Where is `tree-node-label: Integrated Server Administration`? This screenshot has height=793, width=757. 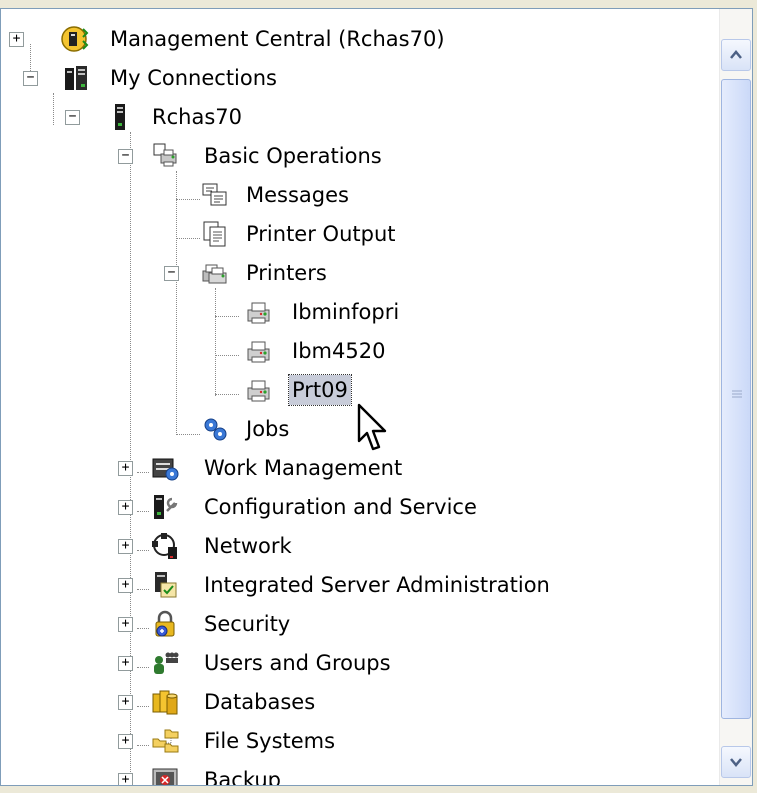 tree-node-label: Integrated Server Administration is located at coordinates (377, 585).